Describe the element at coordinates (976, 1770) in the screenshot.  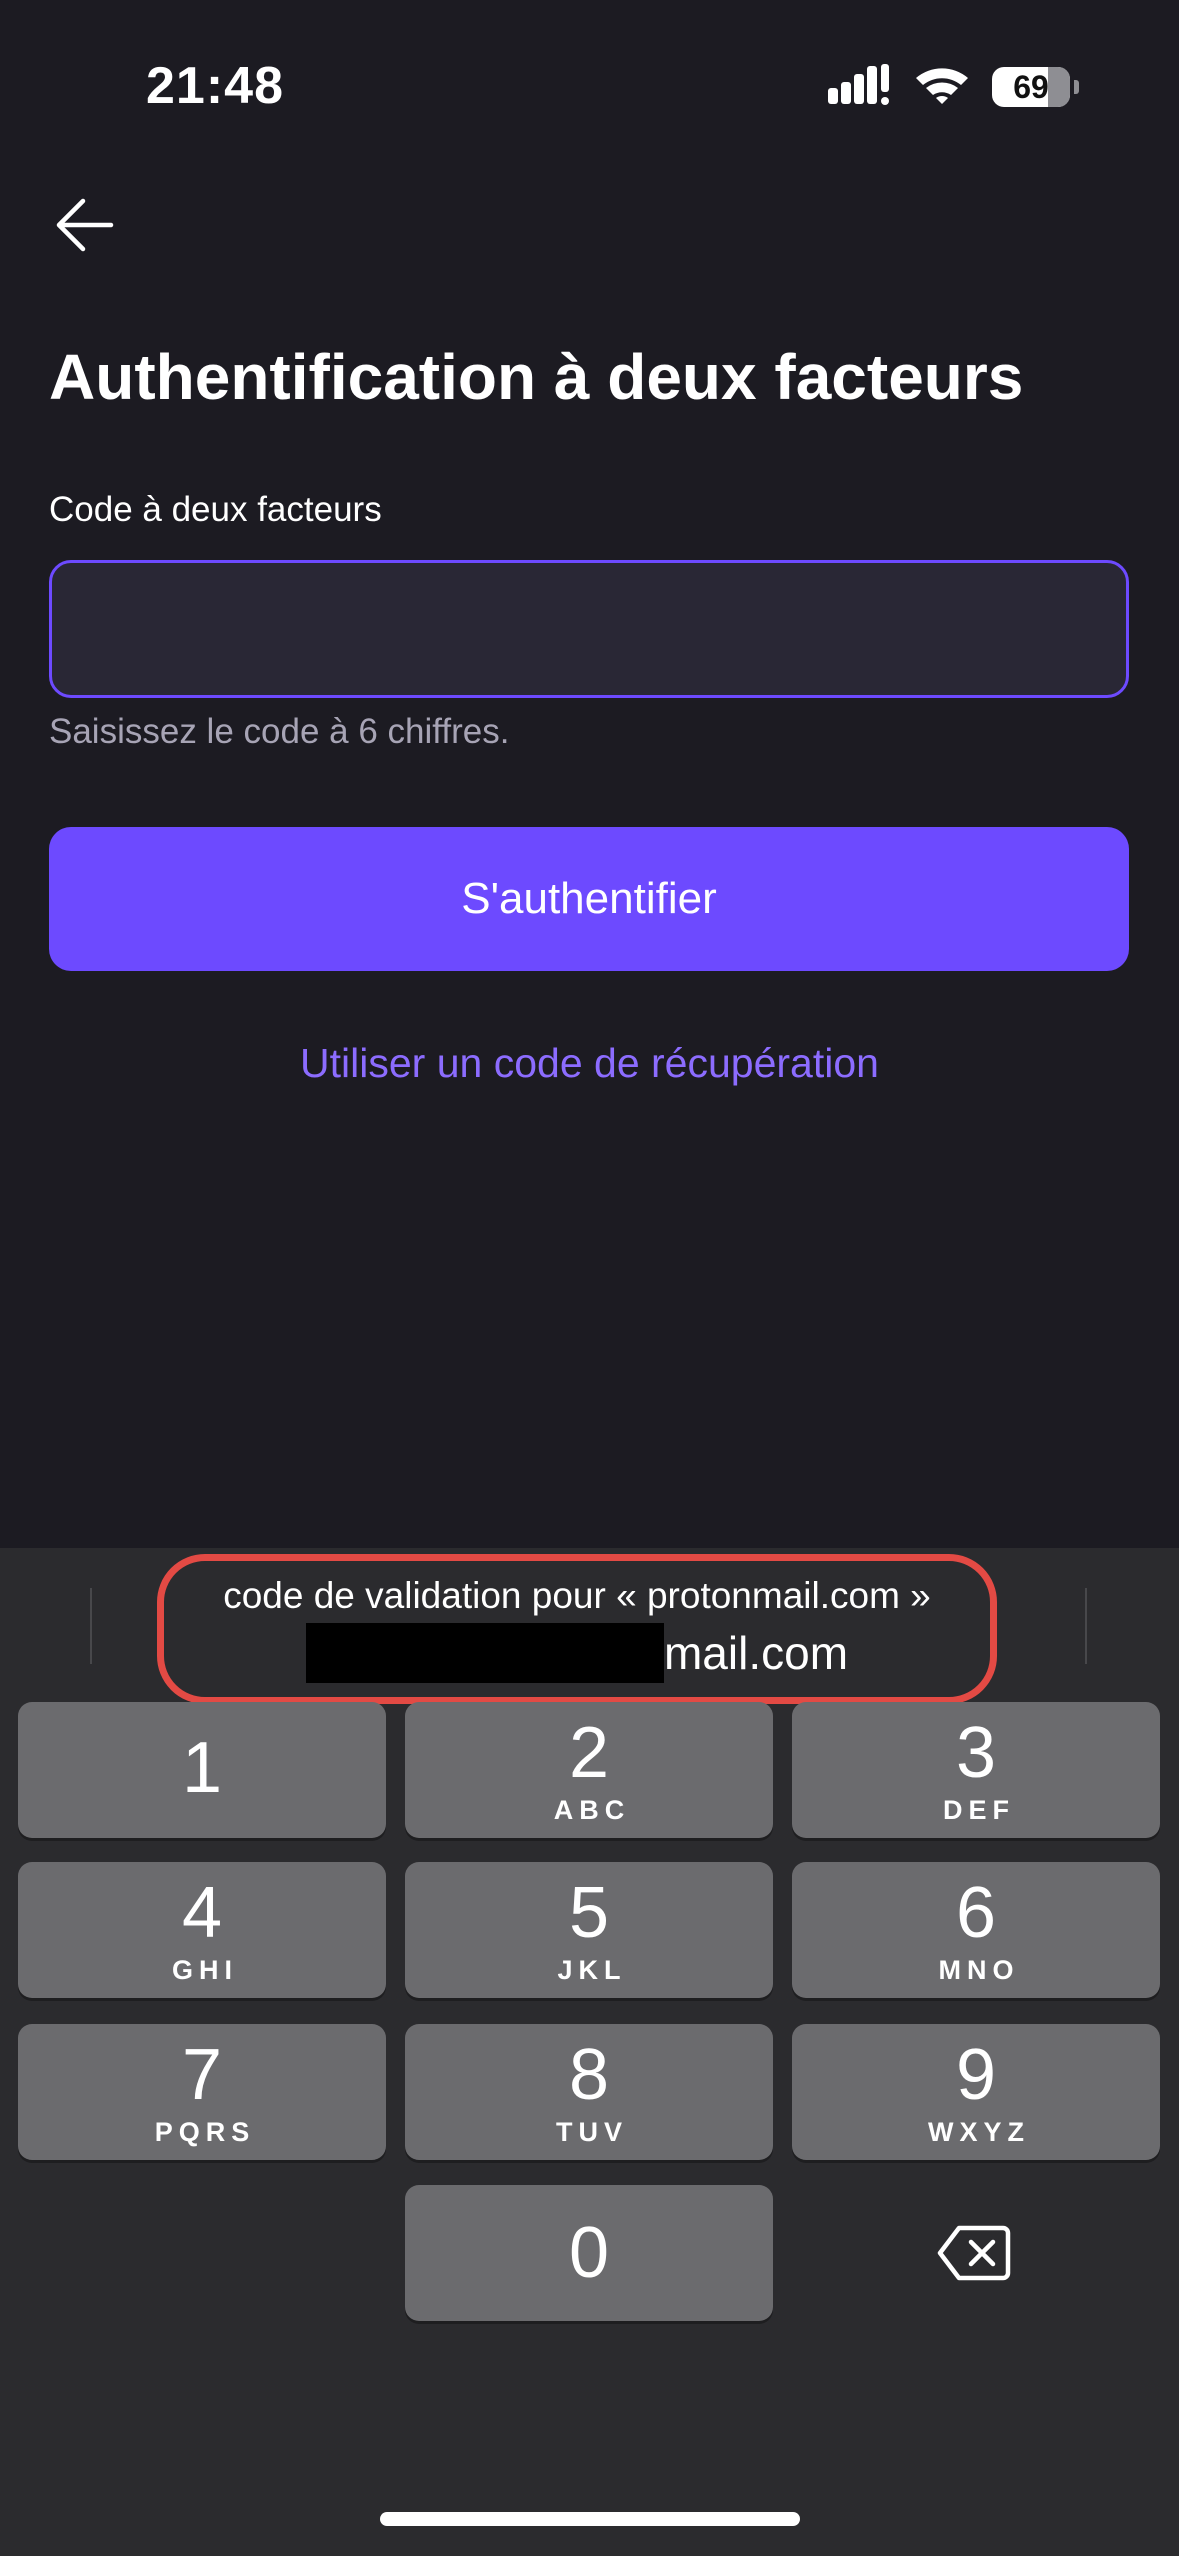
I see `key-3: 3 DEF` at that location.